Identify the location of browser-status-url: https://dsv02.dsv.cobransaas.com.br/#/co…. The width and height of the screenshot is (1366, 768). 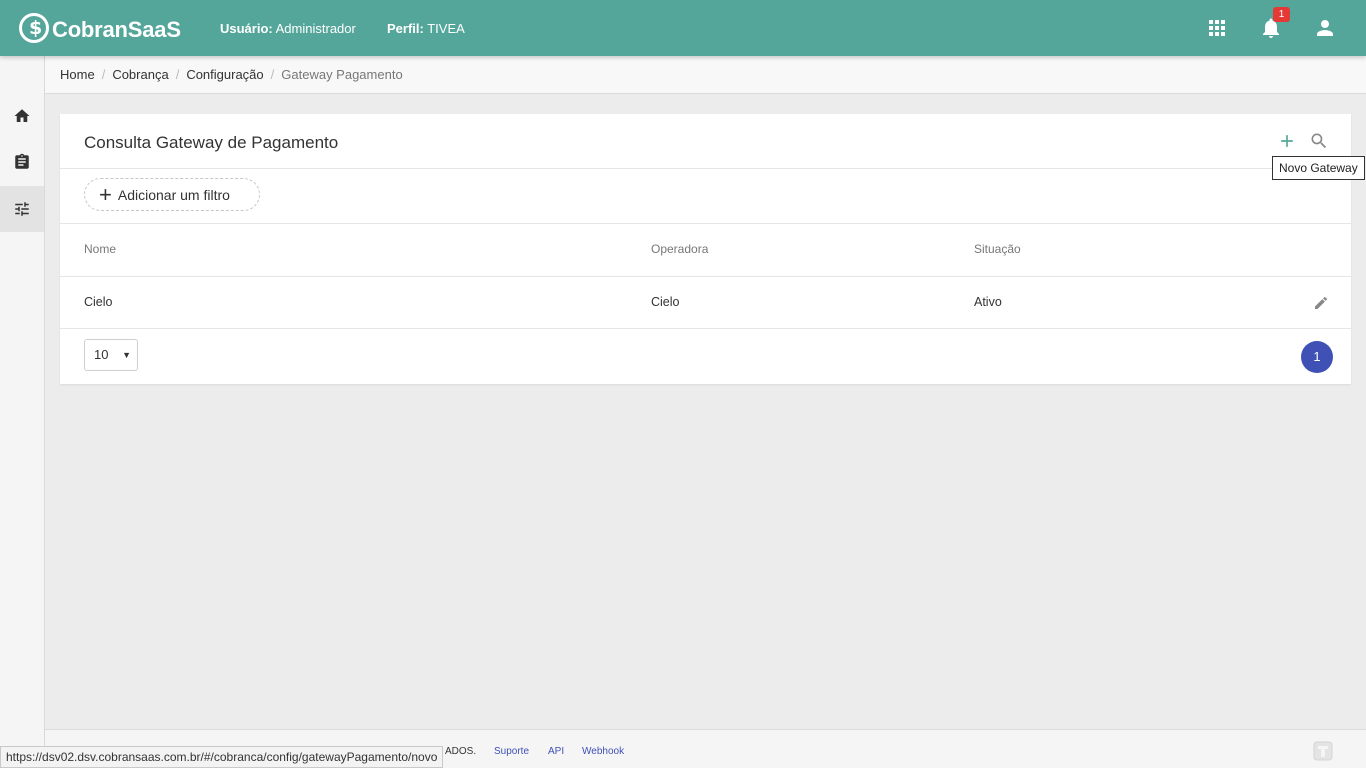
(222, 757).